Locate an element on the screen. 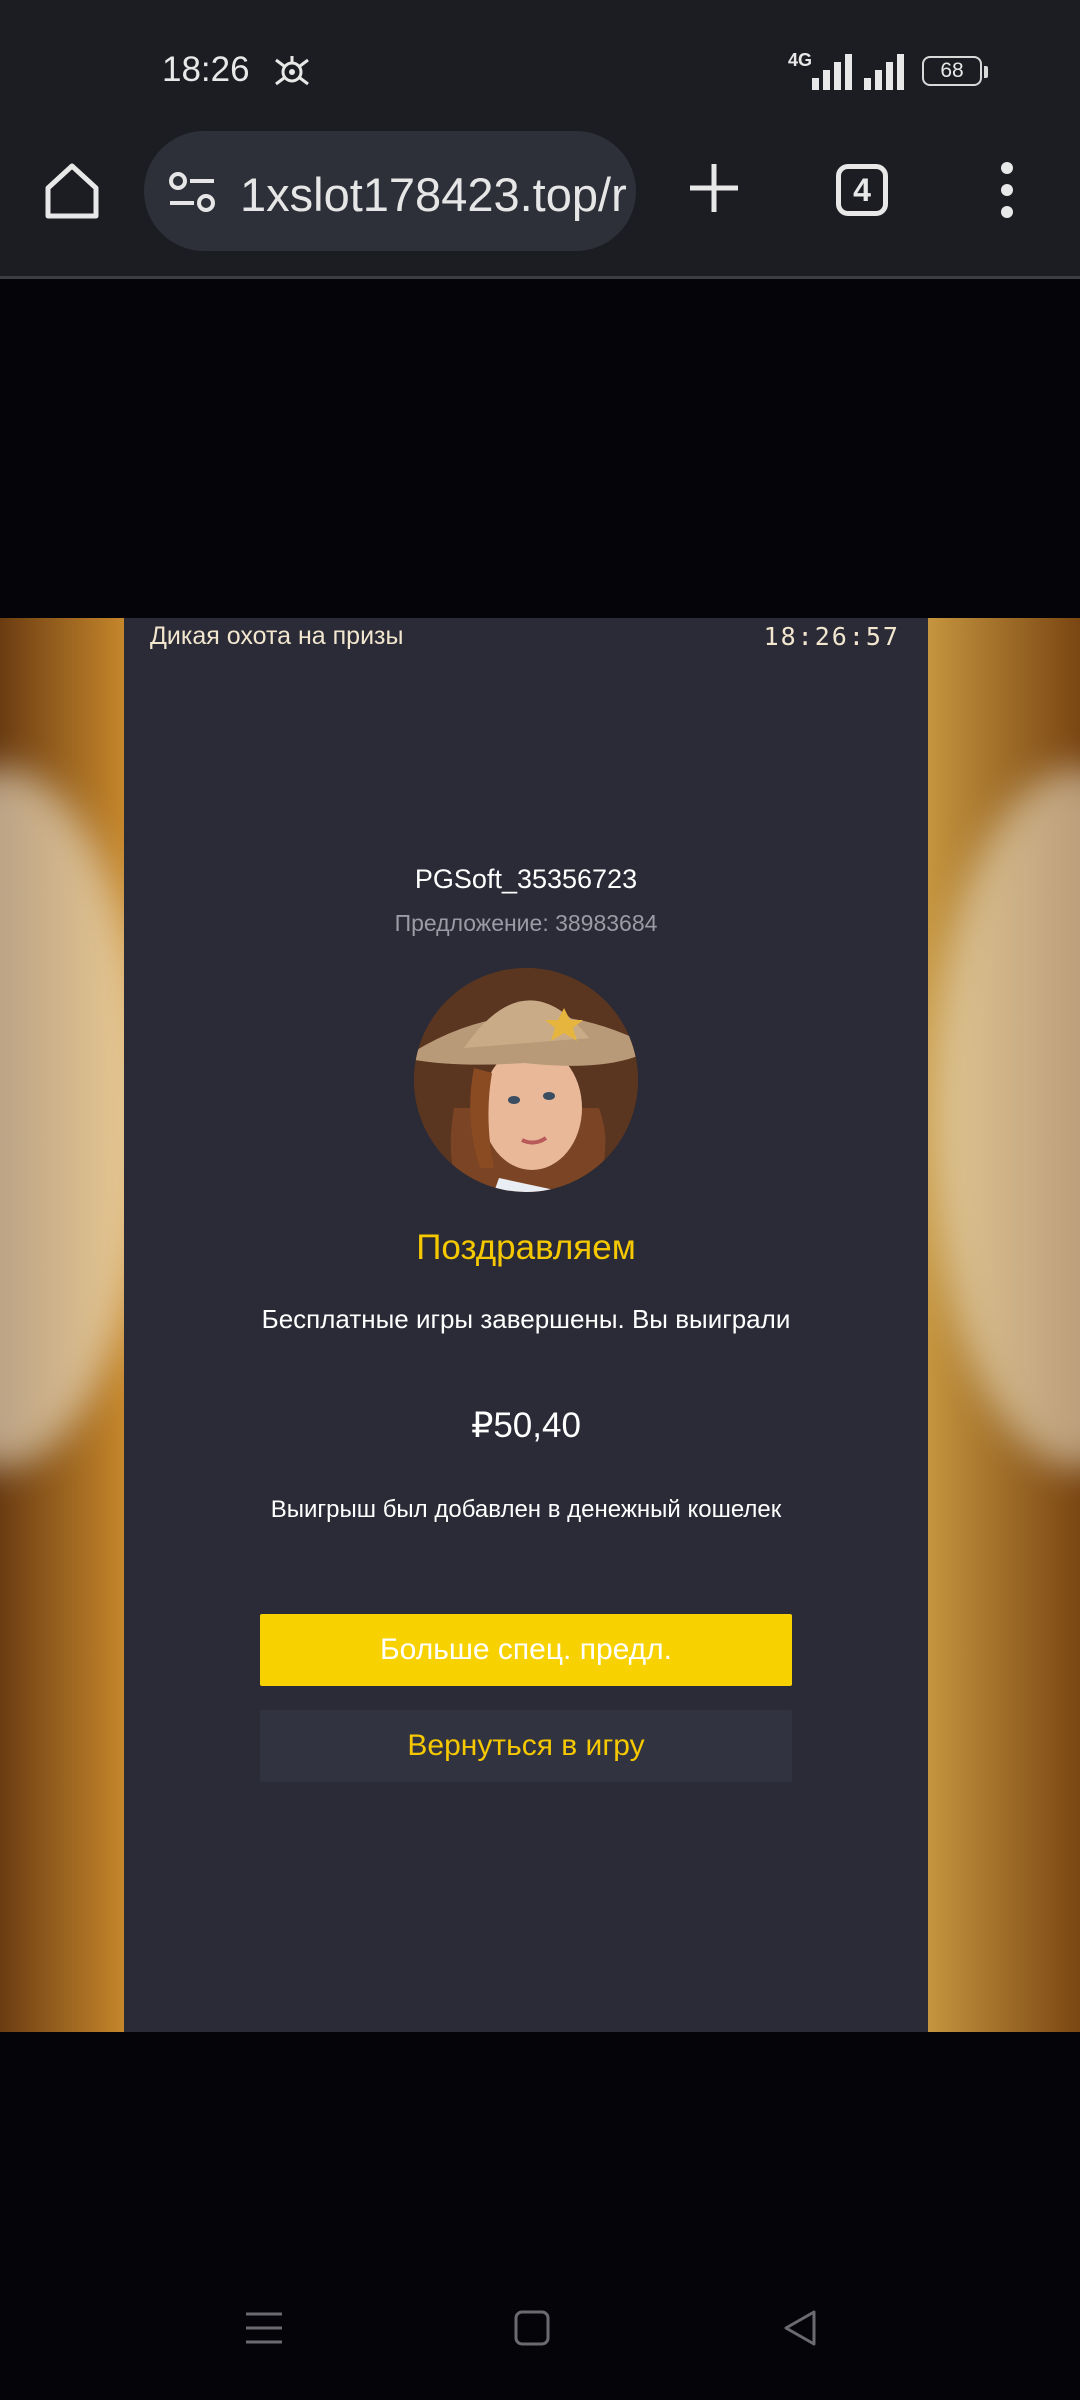 The image size is (1080, 2400). url-text: 1xslot178423.top/r is located at coordinates (433, 194).